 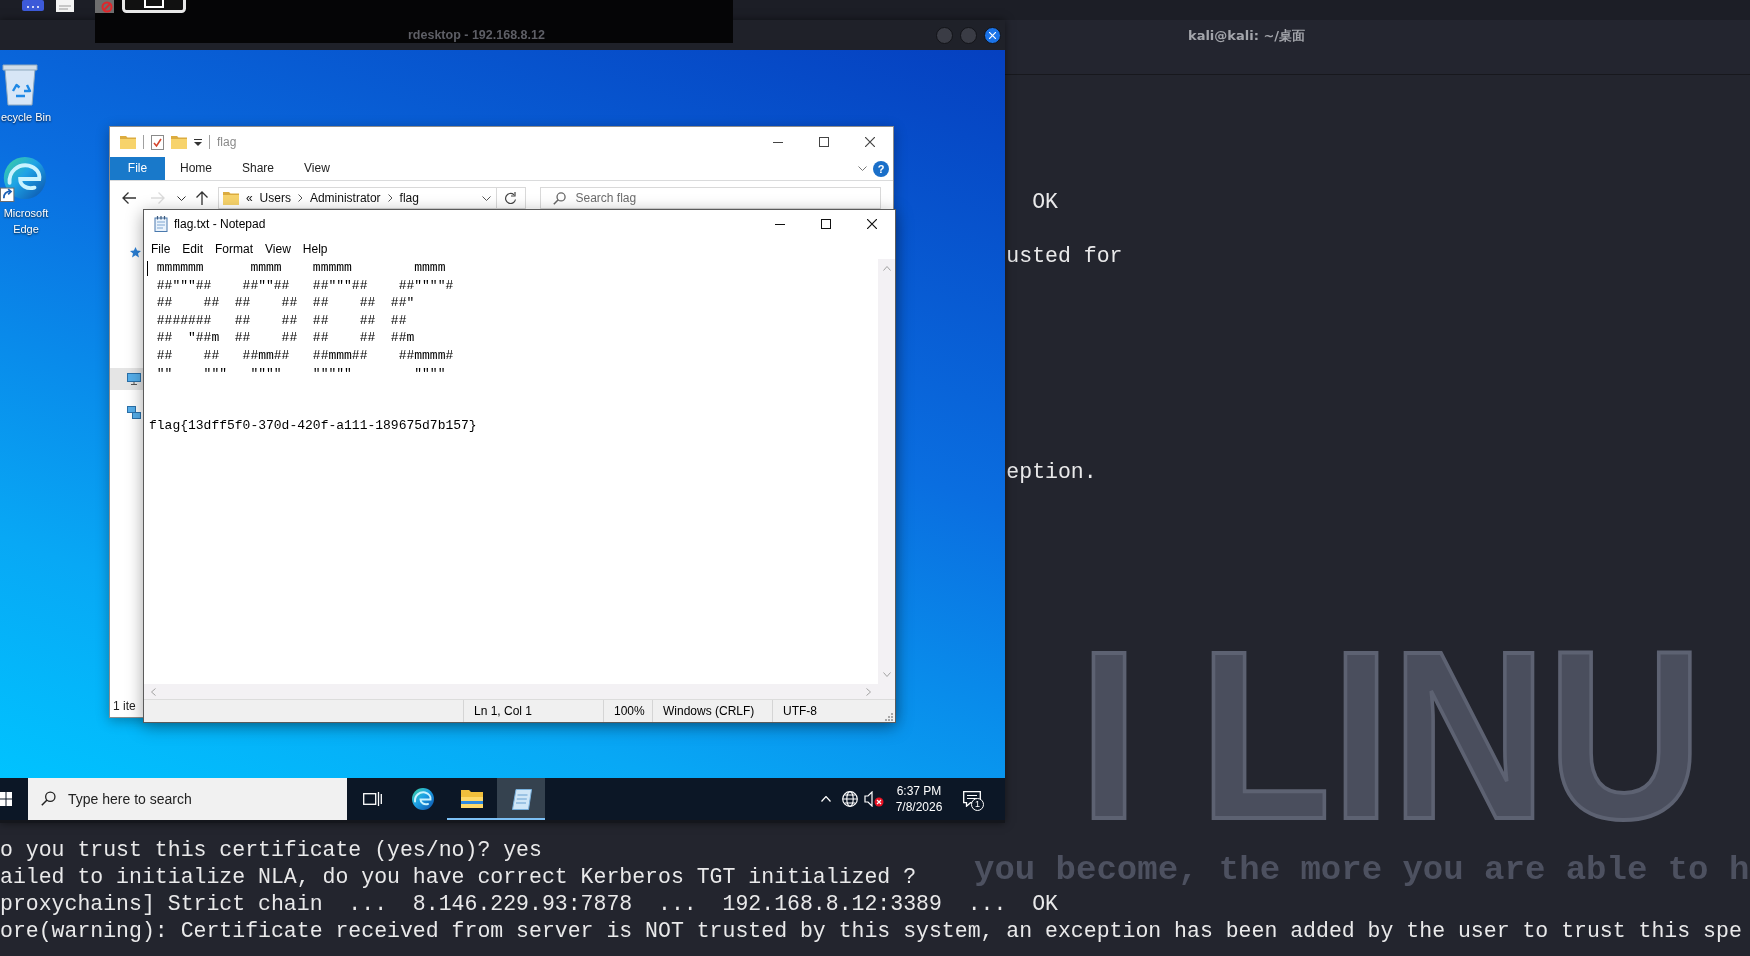 I want to click on menu-item: File, so click(x=161, y=248).